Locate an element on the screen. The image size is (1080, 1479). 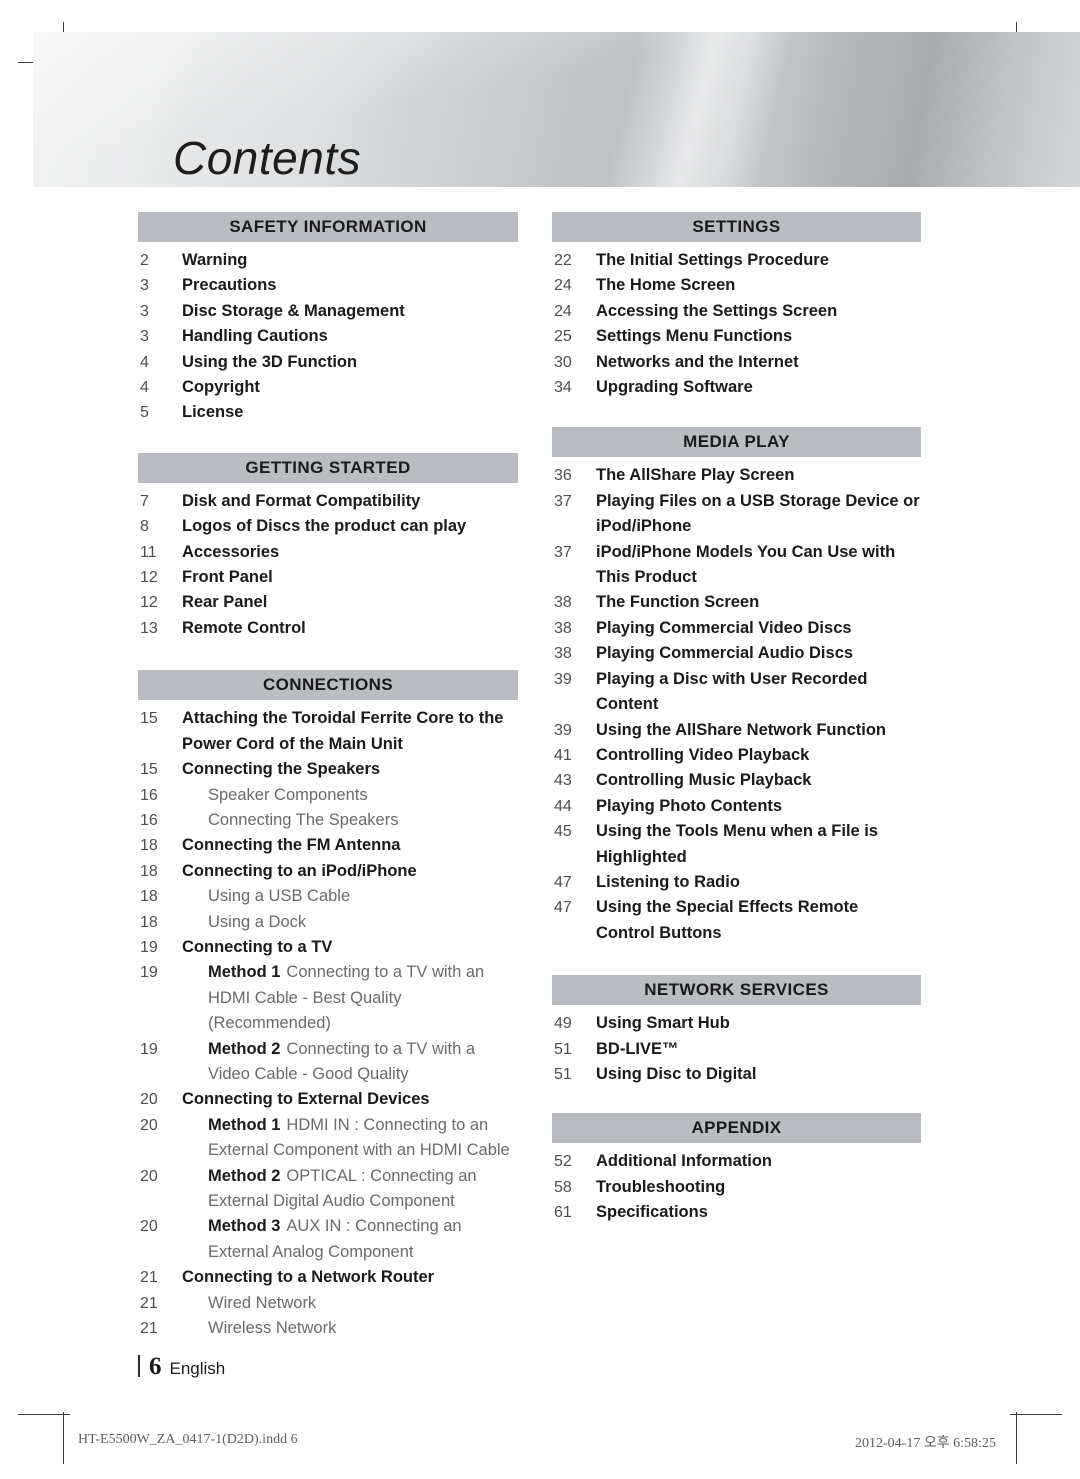
toc-entry: 34 Upgrading Software is located at coordinates (736, 387).